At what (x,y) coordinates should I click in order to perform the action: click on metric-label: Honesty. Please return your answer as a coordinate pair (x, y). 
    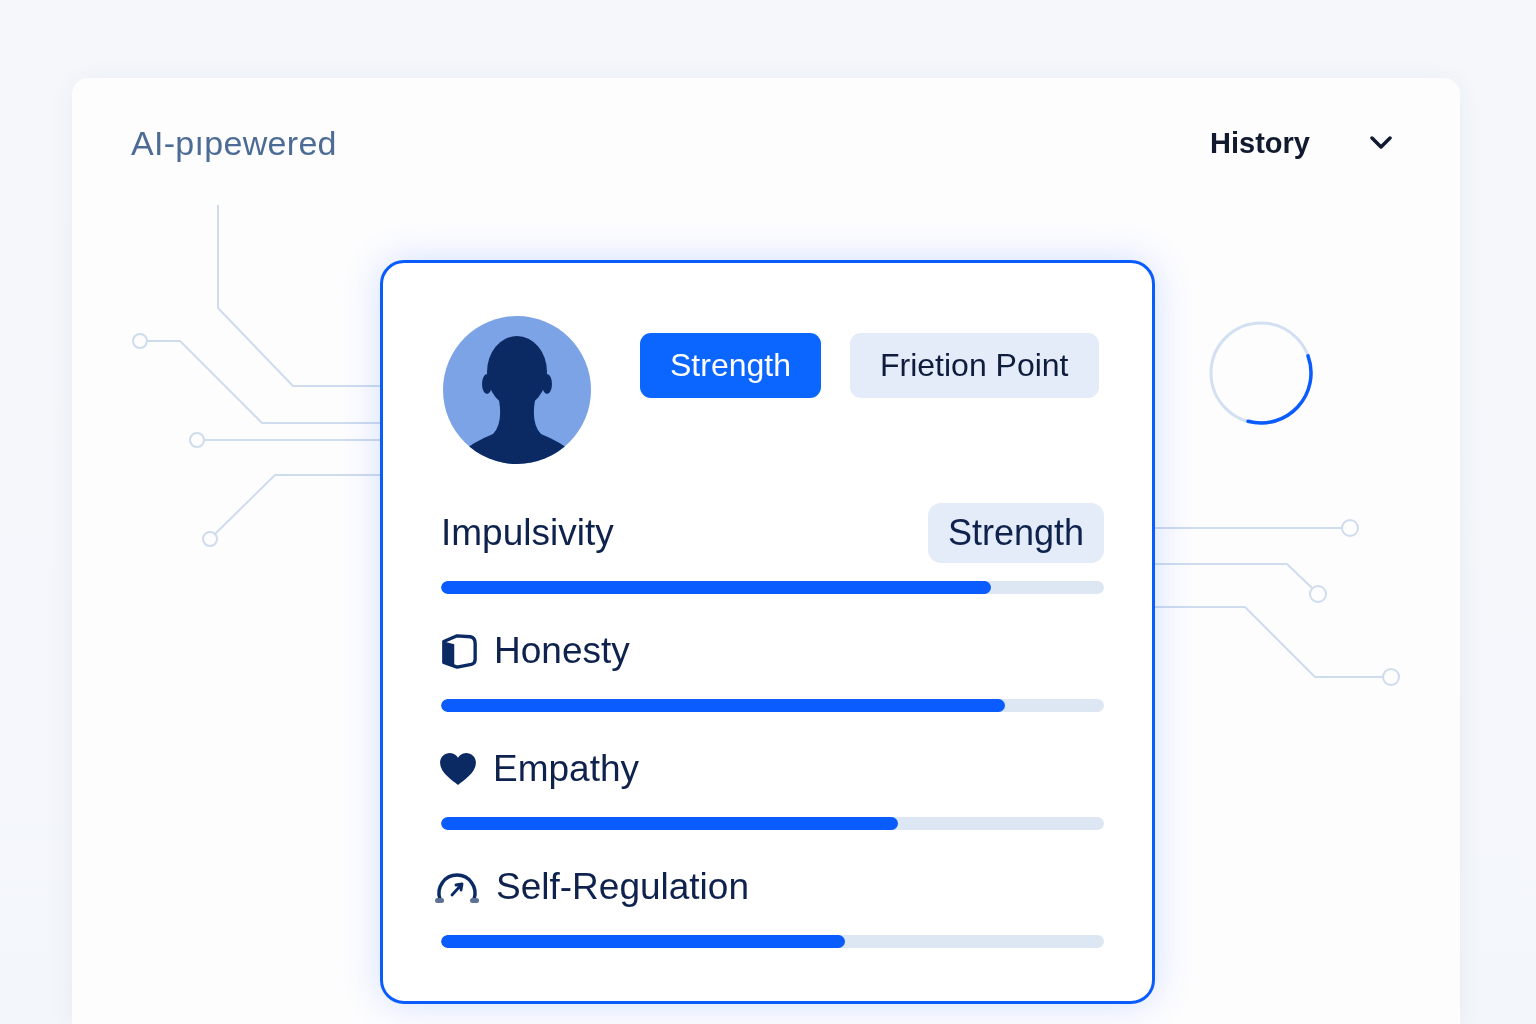
    Looking at the image, I should click on (562, 651).